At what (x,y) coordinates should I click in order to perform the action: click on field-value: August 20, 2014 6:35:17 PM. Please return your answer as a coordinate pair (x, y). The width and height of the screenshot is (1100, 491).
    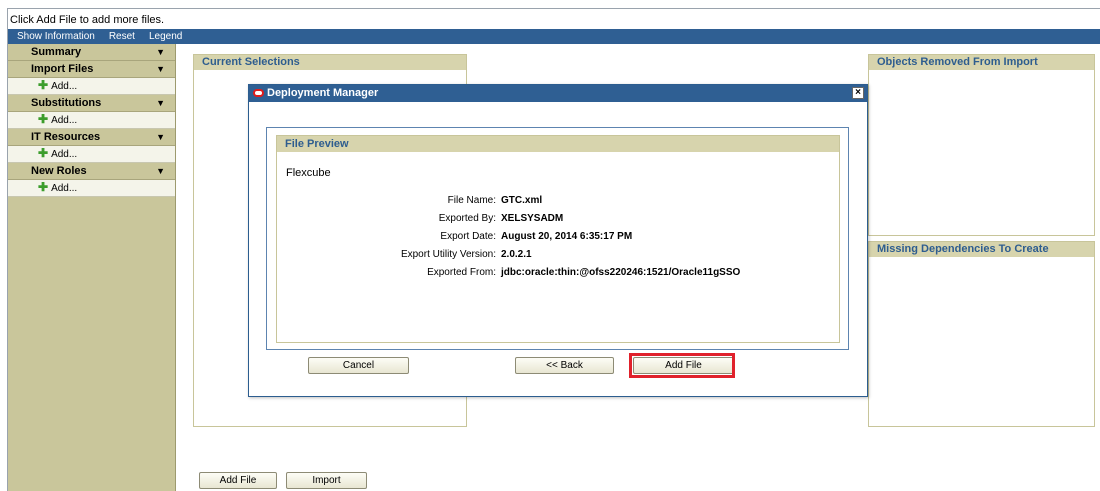
    Looking at the image, I should click on (567, 236).